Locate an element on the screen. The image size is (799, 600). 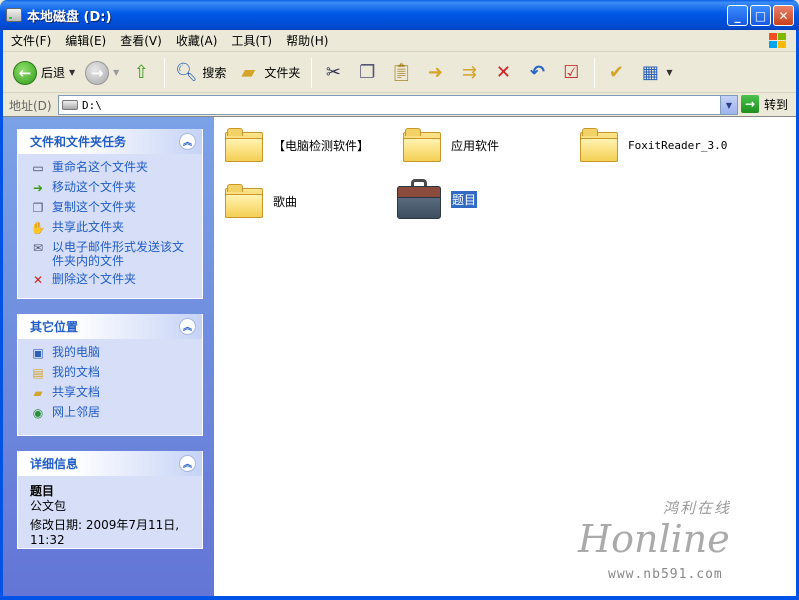
folder-item: FoxitReader_3.0 is located at coordinates (653, 145).